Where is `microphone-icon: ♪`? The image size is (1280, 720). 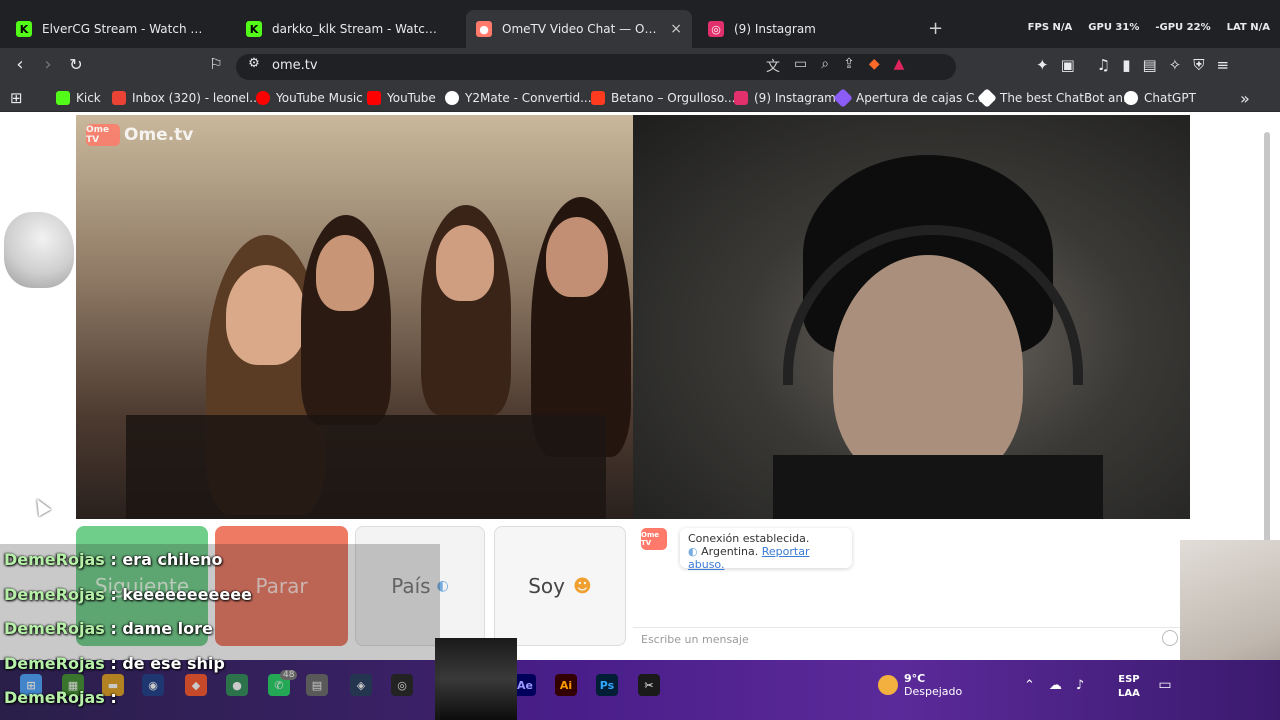 microphone-icon: ♪ is located at coordinates (1080, 685).